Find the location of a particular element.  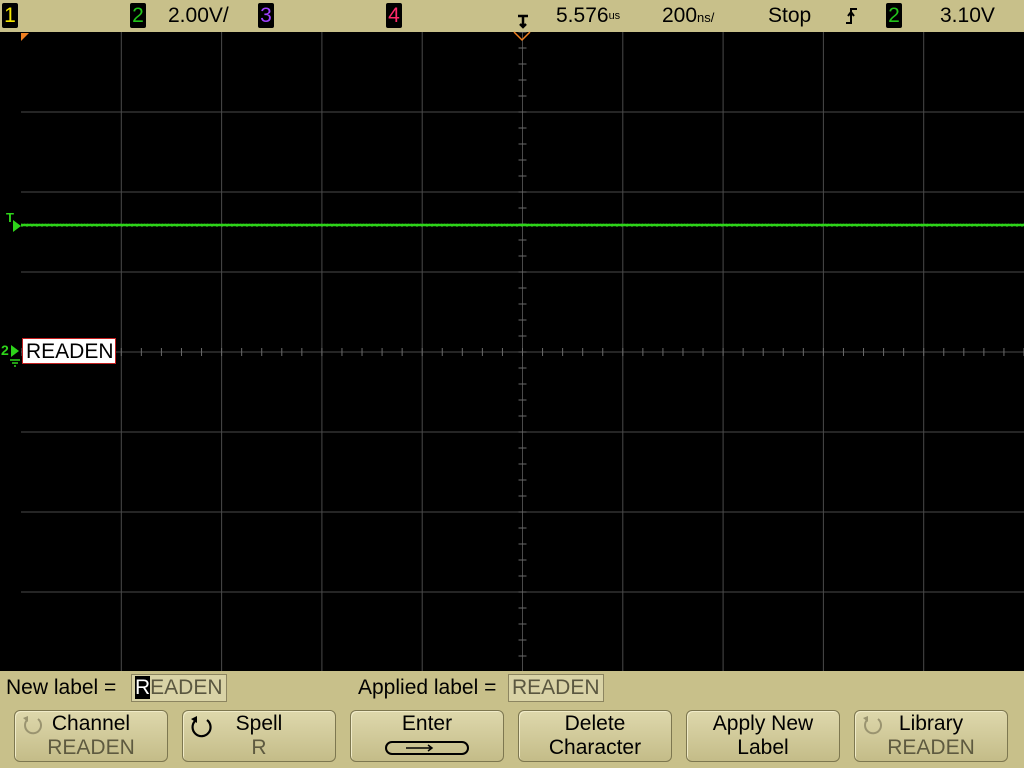

trigger-level-marker is located at coordinates (17, 226).